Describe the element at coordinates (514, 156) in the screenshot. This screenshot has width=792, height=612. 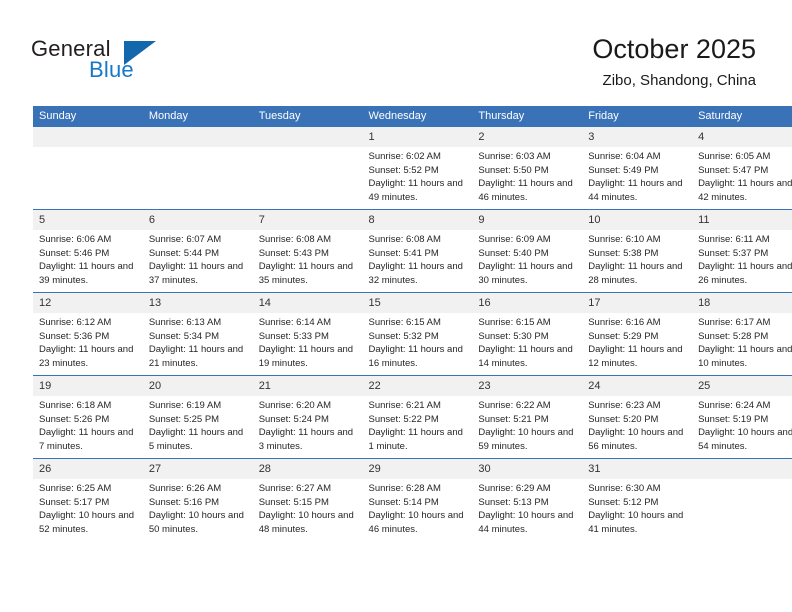
I see `sunrise-text: Sunrise: 6:03 AM` at that location.